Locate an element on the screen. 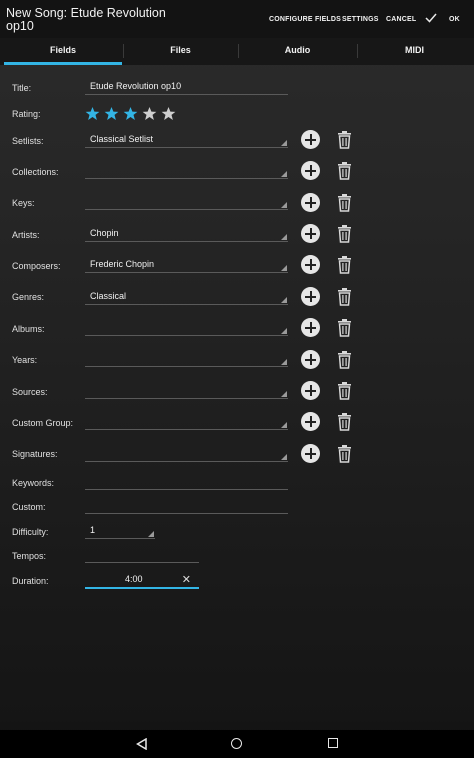 This screenshot has height=758, width=474. add-source-button is located at coordinates (310, 390).